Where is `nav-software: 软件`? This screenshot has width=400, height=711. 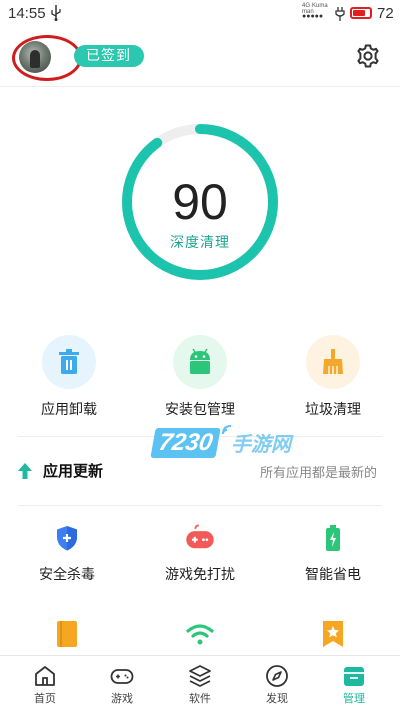 nav-software: 软件 is located at coordinates (200, 683).